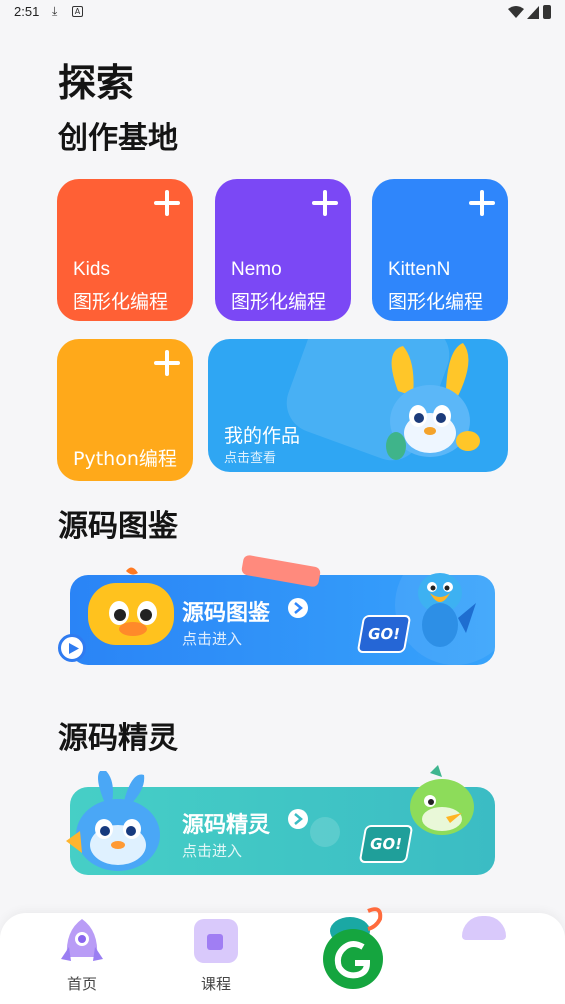  What do you see at coordinates (547, 12) in the screenshot?
I see `battery-icon` at bounding box center [547, 12].